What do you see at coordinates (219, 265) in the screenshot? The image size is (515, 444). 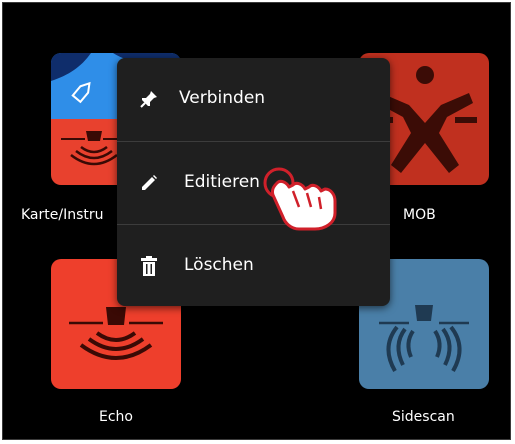 I see `loeschen-label: Löschen` at bounding box center [219, 265].